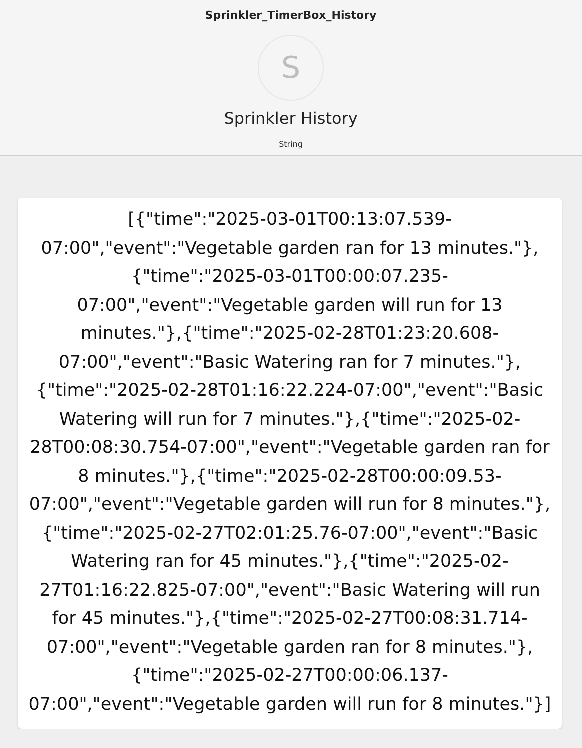  What do you see at coordinates (291, 144) in the screenshot?
I see `attribute-type: String` at bounding box center [291, 144].